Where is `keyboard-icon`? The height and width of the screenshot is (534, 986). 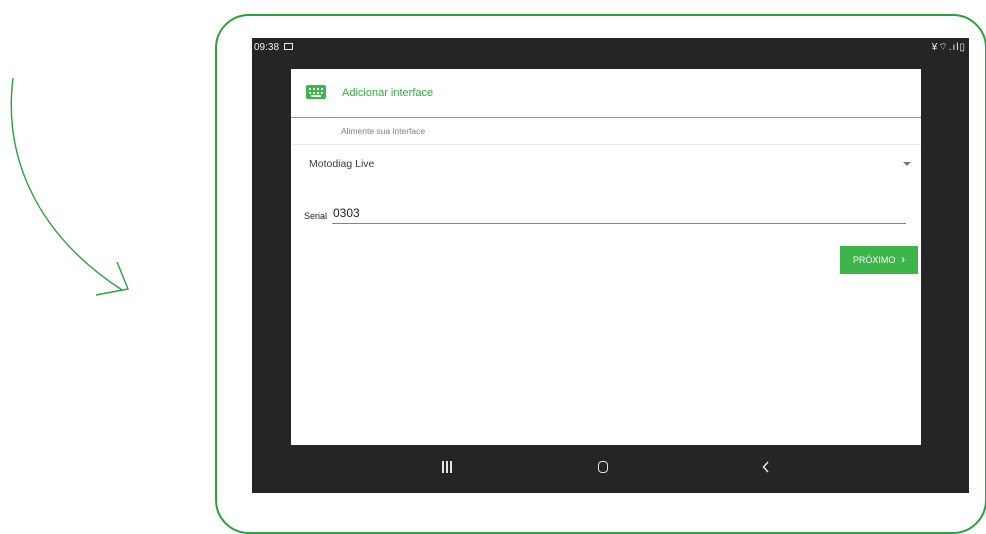 keyboard-icon is located at coordinates (316, 92).